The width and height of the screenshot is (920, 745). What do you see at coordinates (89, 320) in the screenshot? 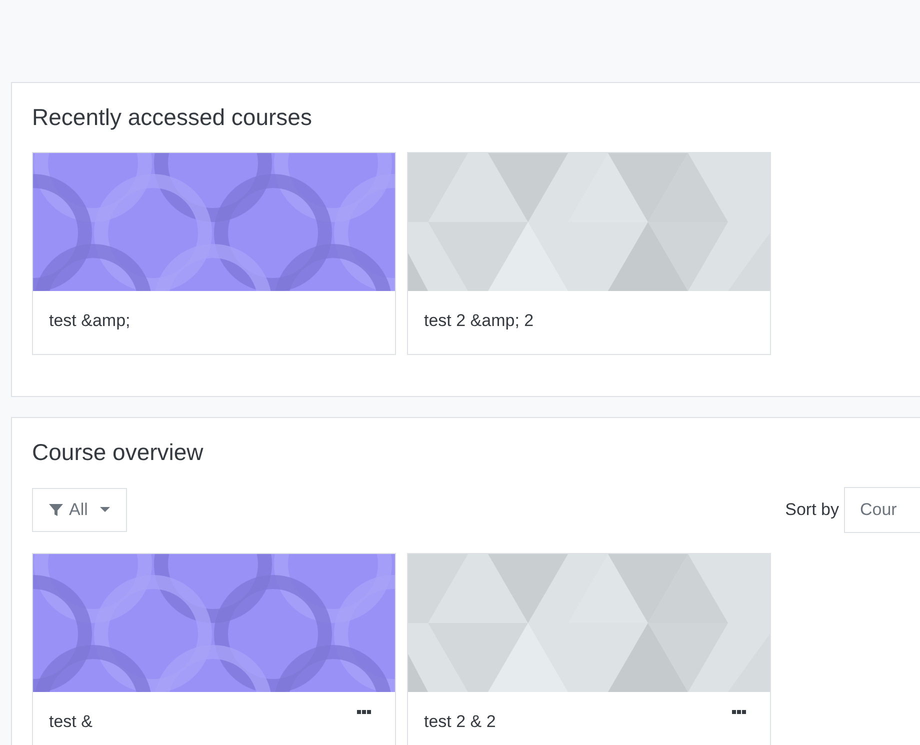
I see `course-name: test &amp;` at bounding box center [89, 320].